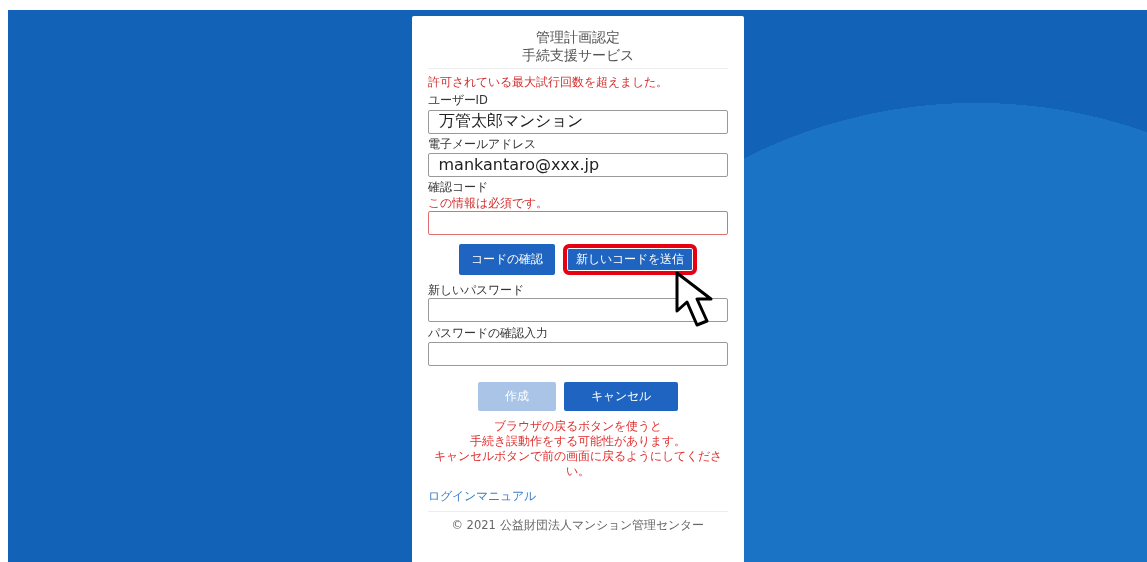 The width and height of the screenshot is (1147, 562). I want to click on button: 新しいコードを送信, so click(629, 259).